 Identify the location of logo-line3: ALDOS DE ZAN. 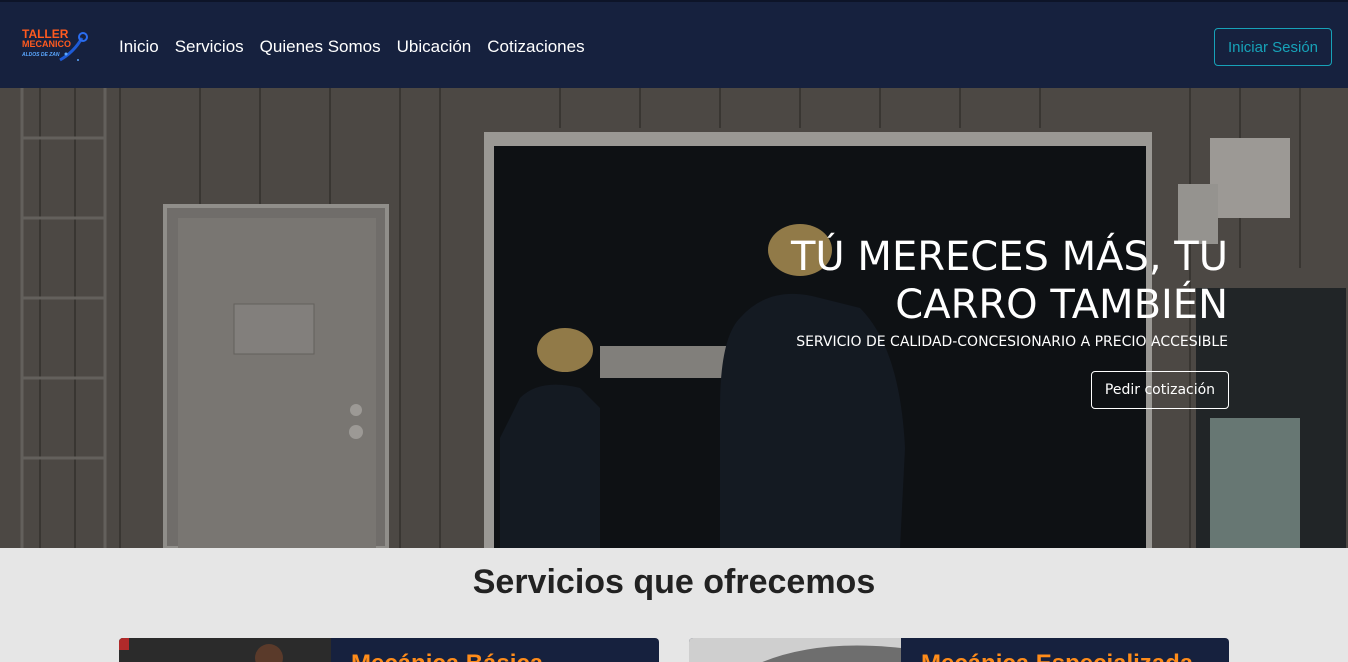
(41, 55).